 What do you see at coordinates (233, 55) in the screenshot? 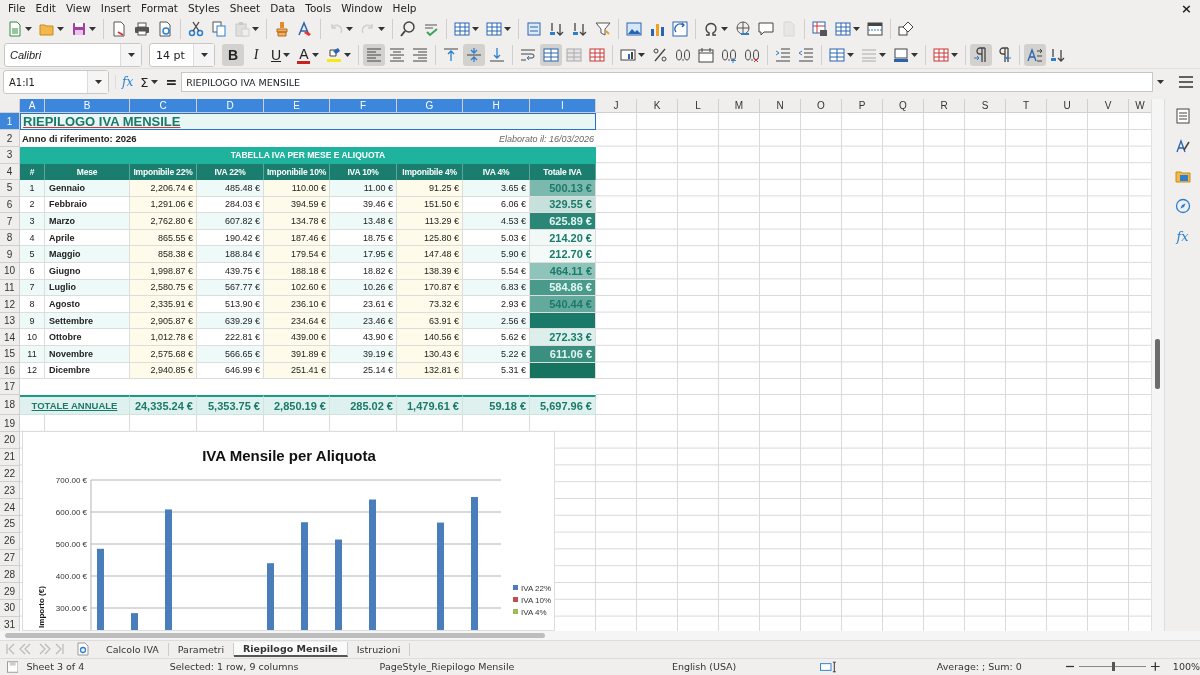
I see `text-style-button: B` at bounding box center [233, 55].